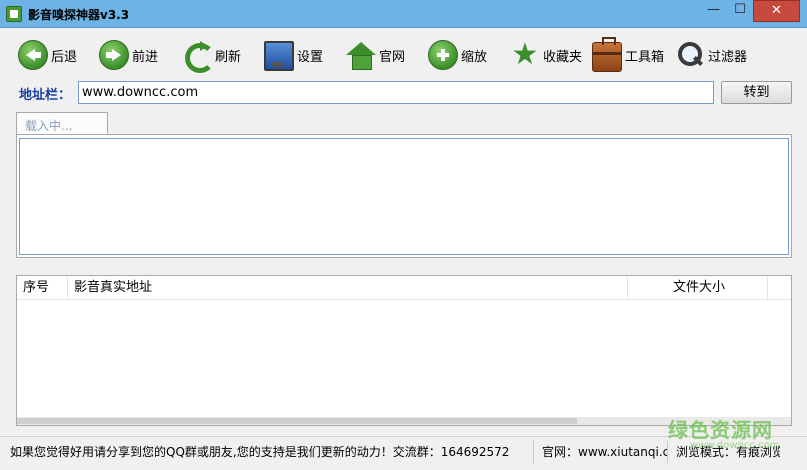  What do you see at coordinates (392, 57) in the screenshot?
I see `website-label: 官网` at bounding box center [392, 57].